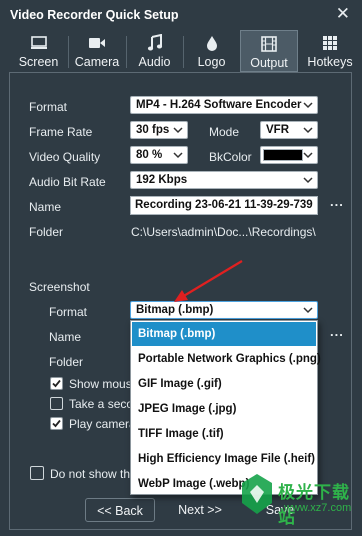 The width and height of the screenshot is (362, 536). I want to click on audio-bitrate-label: Audio Bit Rate, so click(67, 182).